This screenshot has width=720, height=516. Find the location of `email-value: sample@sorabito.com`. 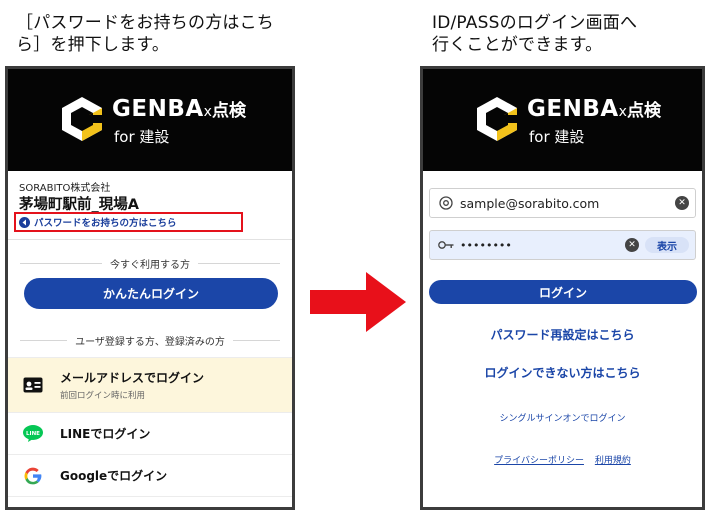

email-value: sample@sorabito.com is located at coordinates (530, 203).